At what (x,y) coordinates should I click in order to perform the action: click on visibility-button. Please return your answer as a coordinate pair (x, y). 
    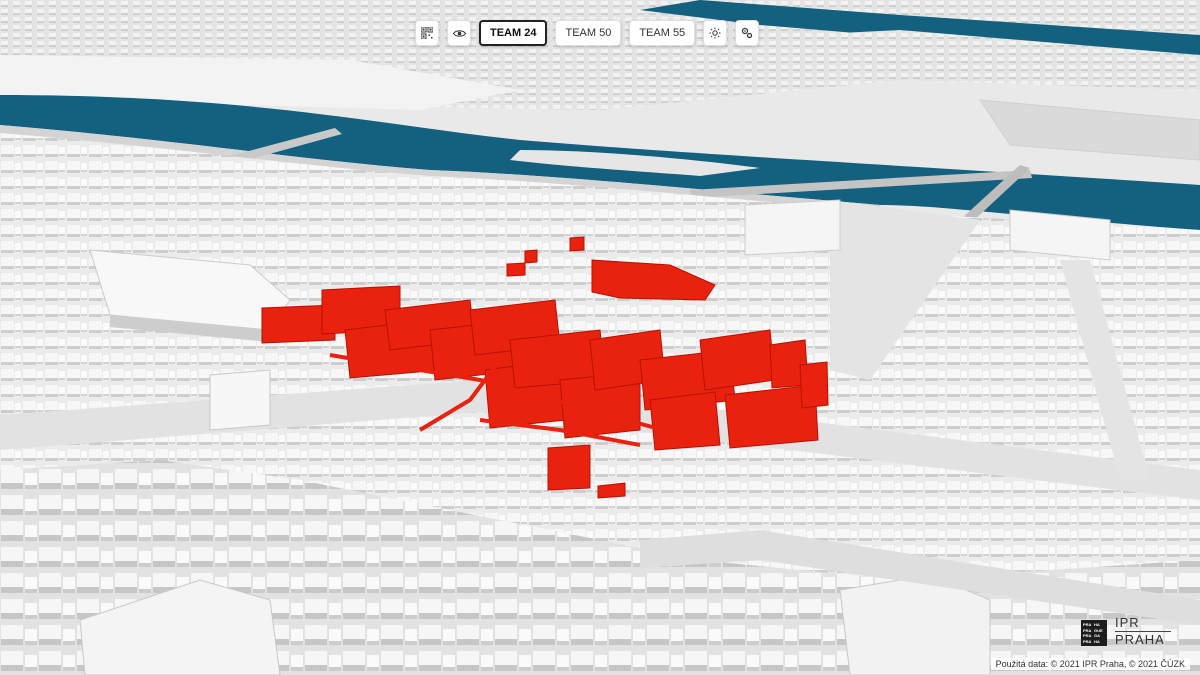
    Looking at the image, I should click on (459, 33).